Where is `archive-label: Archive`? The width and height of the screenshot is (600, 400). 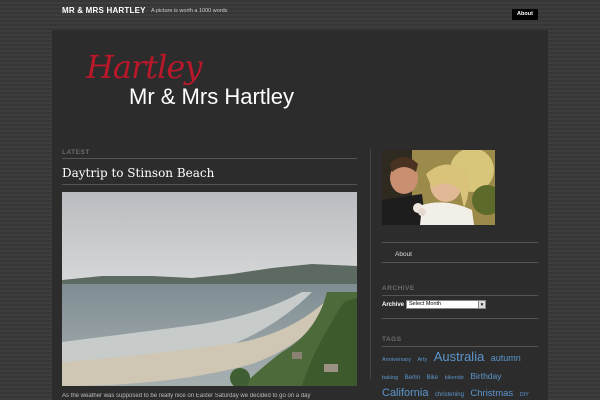 archive-label: Archive is located at coordinates (393, 304).